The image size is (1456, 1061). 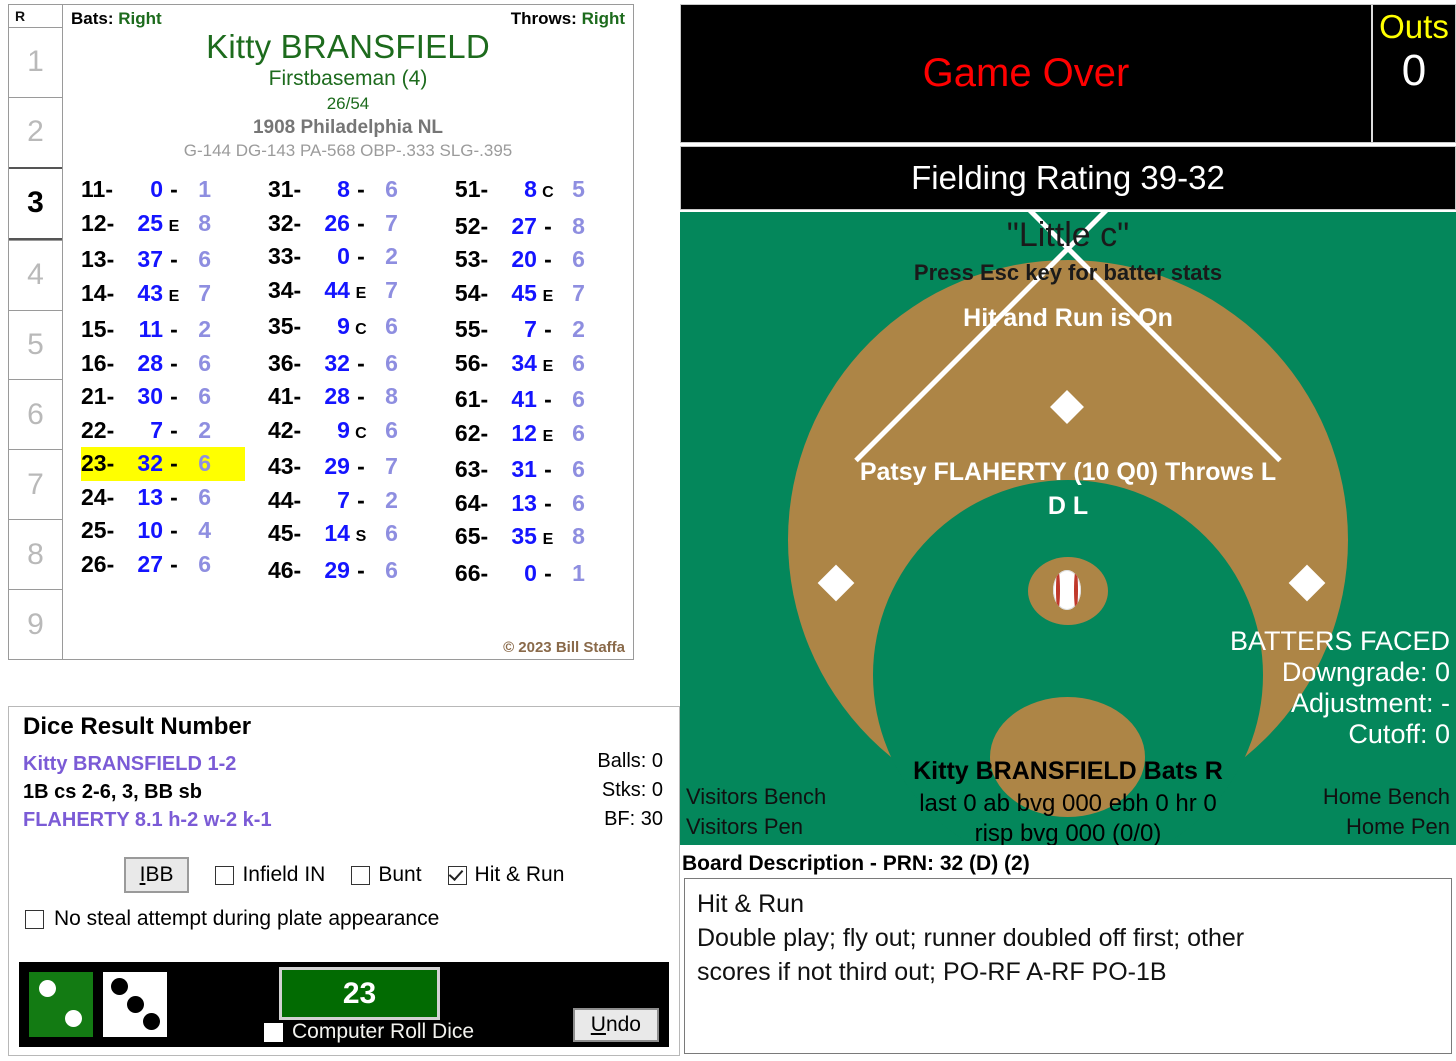 I want to click on bunt-checkbox: Bunt, so click(x=386, y=875).